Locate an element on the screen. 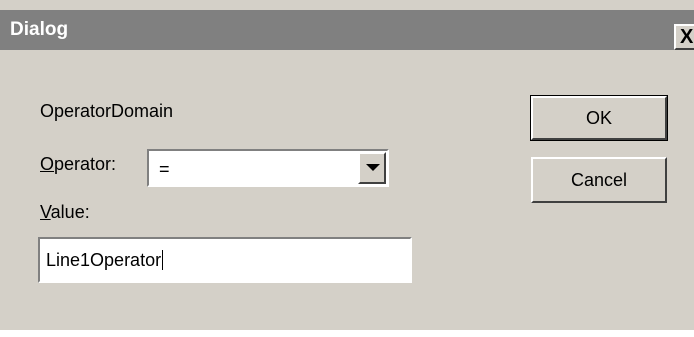 This screenshot has width=694, height=337. operator-select-value: = is located at coordinates (164, 169).